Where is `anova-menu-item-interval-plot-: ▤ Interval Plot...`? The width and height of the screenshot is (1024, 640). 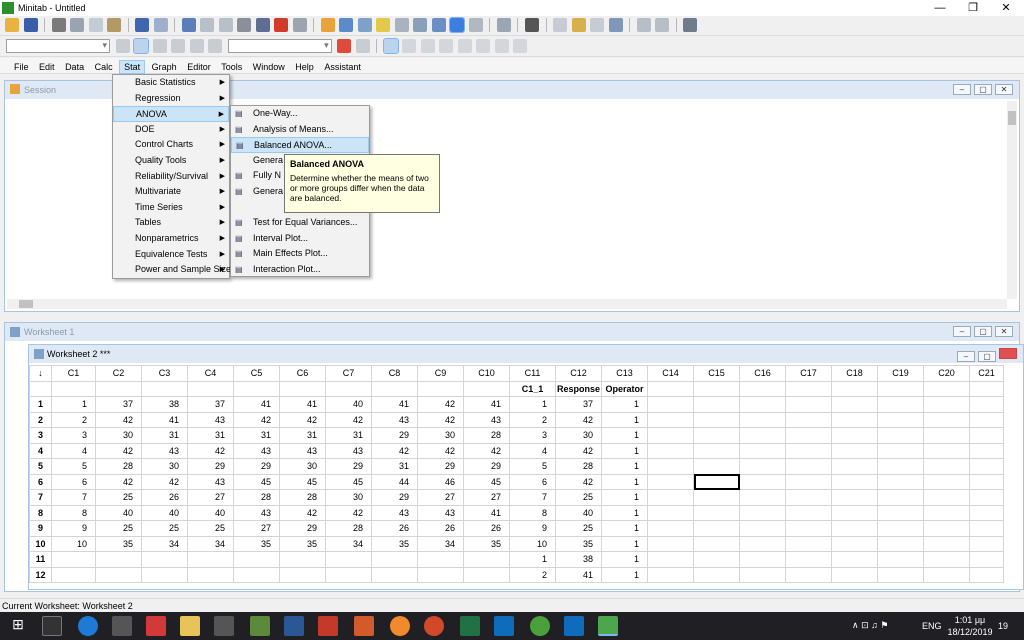
anova-menu-item-interval-plot-: ▤ Interval Plot... is located at coordinates (300, 239).